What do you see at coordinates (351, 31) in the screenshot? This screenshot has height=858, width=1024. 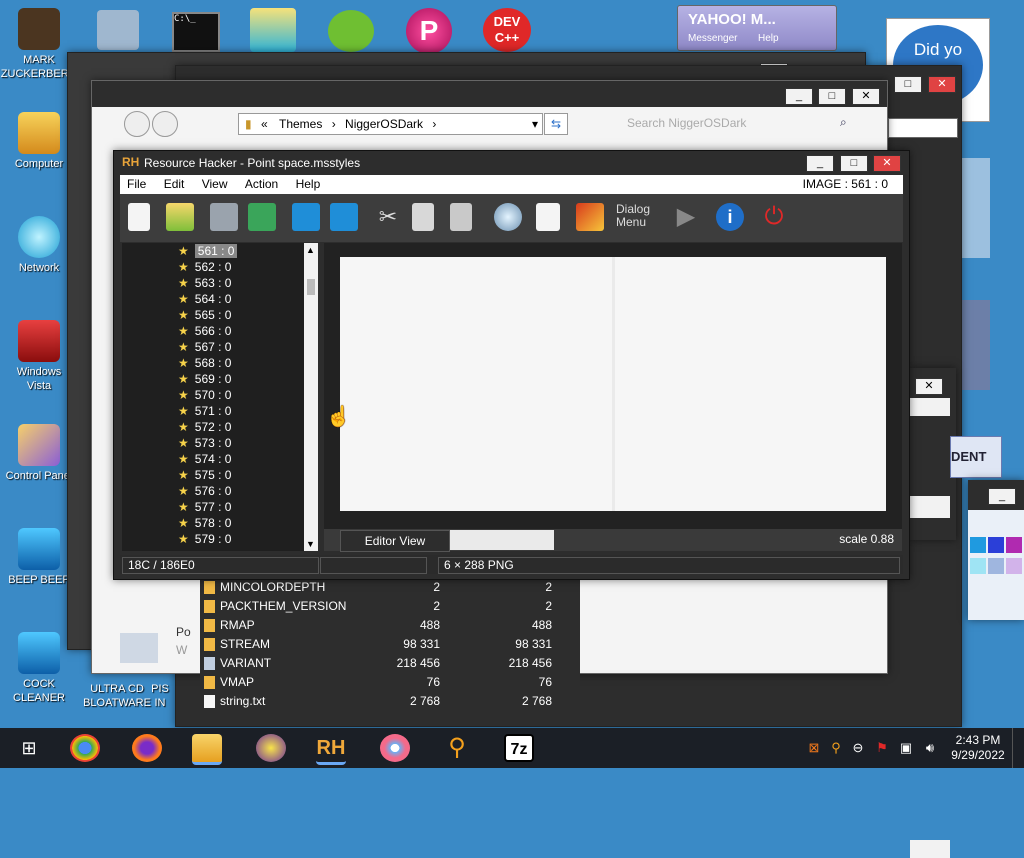 I see `angry-birds-icon` at bounding box center [351, 31].